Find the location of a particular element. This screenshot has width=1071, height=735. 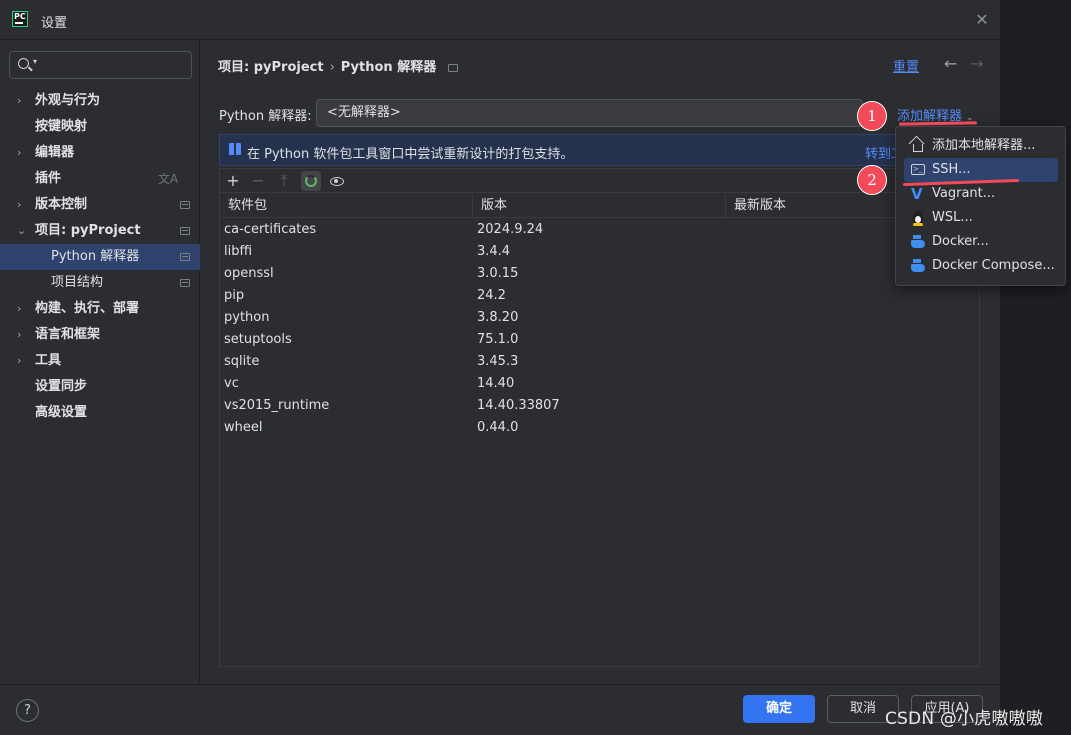

column-header-version: 版本 is located at coordinates (599, 206).